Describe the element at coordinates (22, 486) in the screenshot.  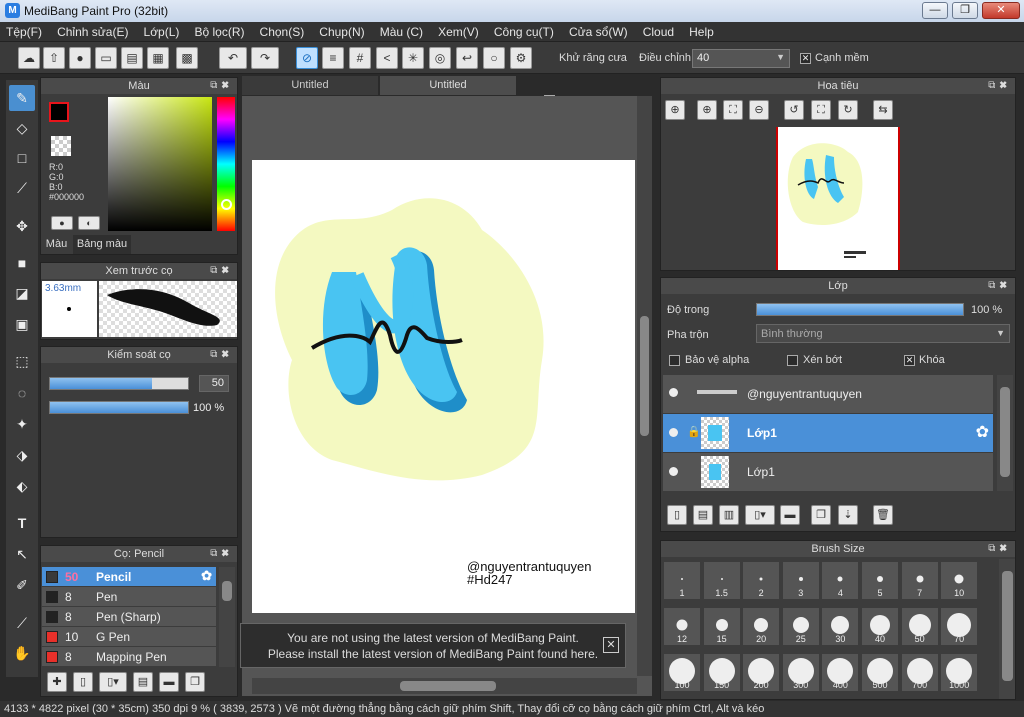
I see `select-eraser-icon: ⬖` at that location.